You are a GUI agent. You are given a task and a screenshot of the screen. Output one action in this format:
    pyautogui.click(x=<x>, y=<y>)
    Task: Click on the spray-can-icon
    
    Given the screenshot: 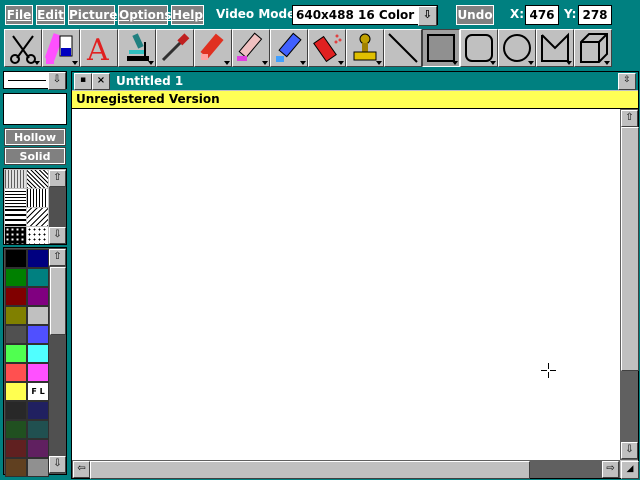 What is the action you would take?
    pyautogui.click(x=327, y=48)
    